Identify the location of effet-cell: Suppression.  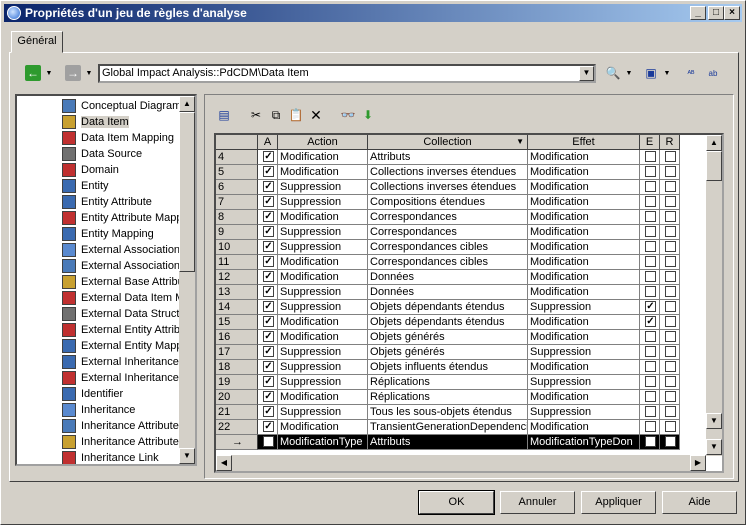
(584, 412).